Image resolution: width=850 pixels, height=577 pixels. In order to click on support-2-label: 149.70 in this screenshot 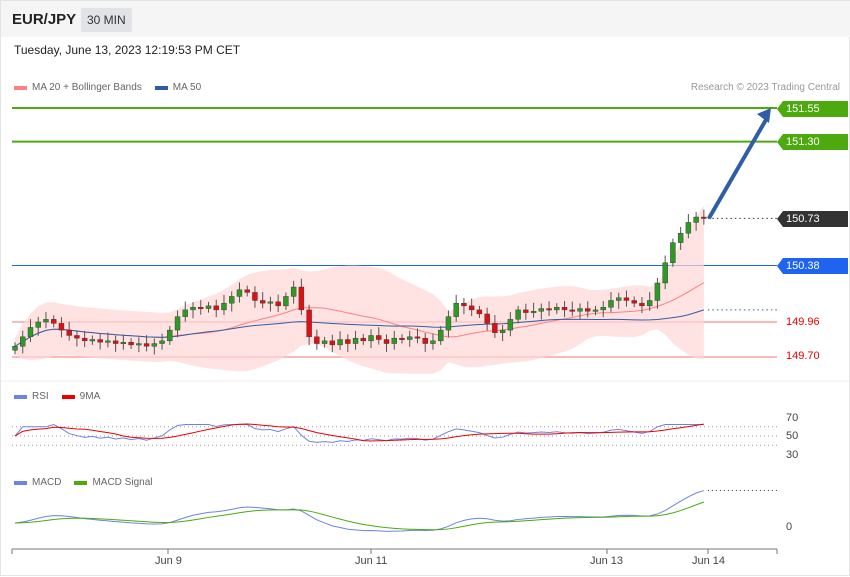, I will do `click(803, 356)`.